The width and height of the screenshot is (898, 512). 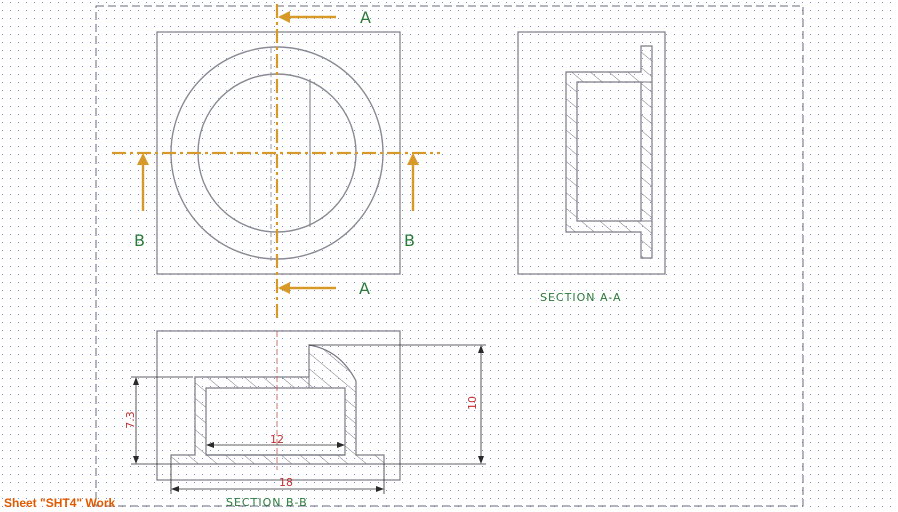 I want to click on label-a-bottom: A, so click(x=364, y=288).